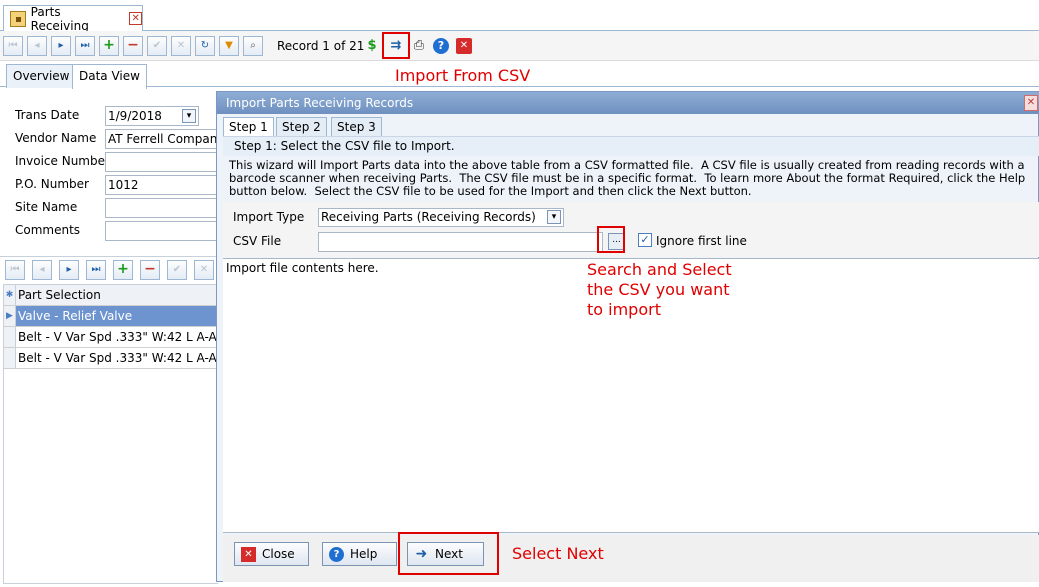 The width and height of the screenshot is (1039, 587). I want to click on next-highlight, so click(448, 553).